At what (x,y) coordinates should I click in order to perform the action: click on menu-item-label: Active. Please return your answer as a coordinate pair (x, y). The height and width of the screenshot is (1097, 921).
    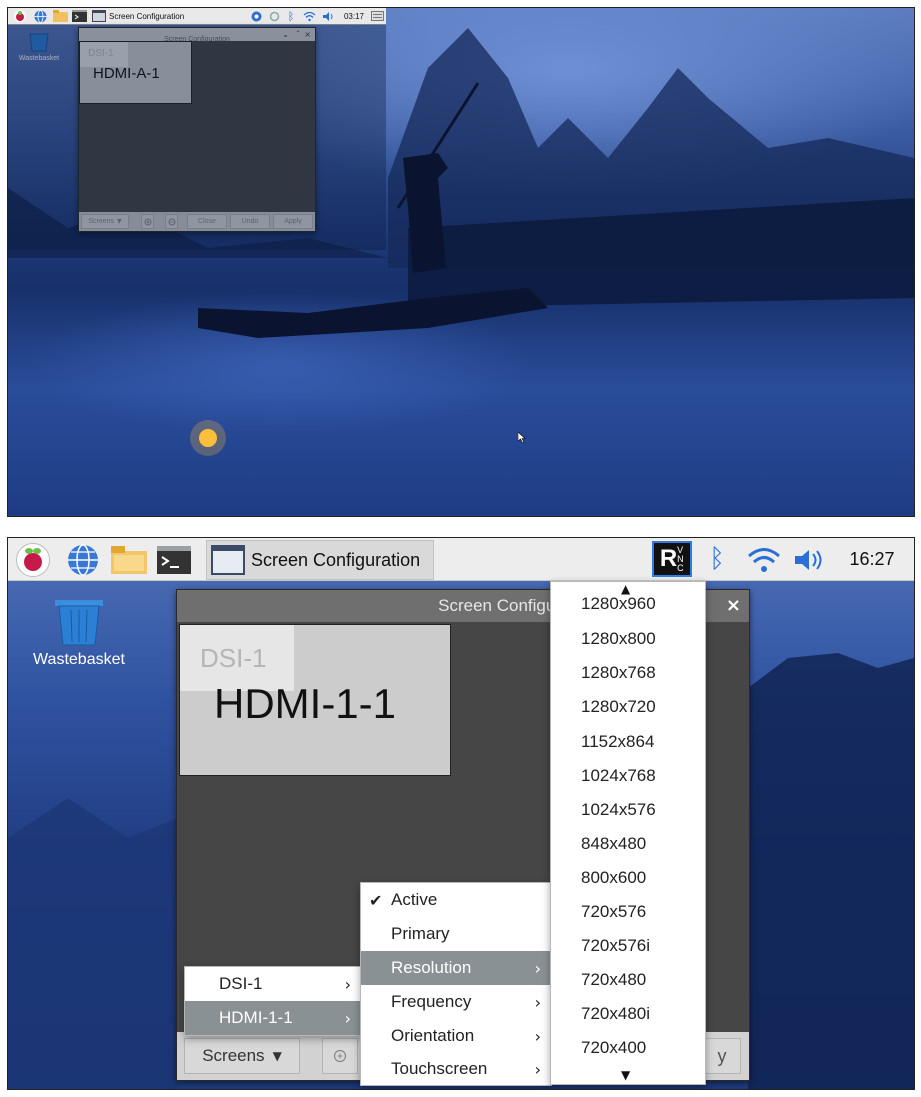
    Looking at the image, I should click on (414, 899).